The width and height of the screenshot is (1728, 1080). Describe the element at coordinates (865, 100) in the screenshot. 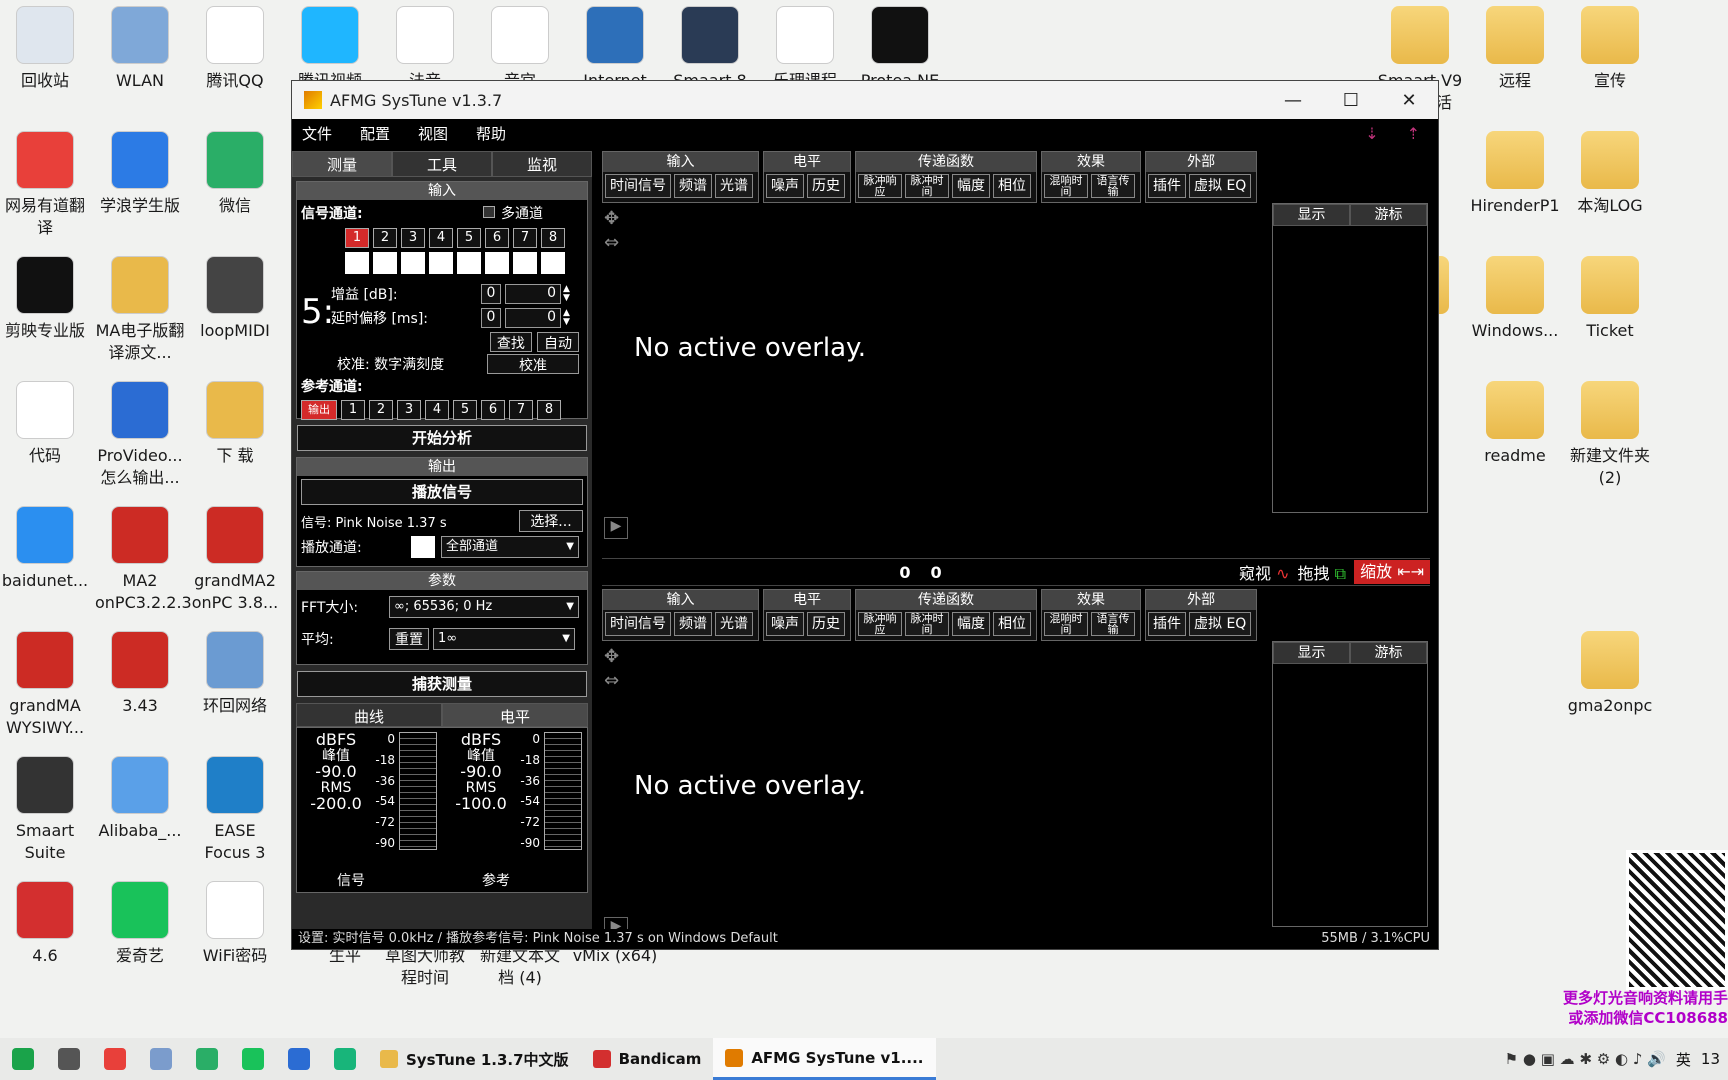

I see `title-bar: AFMG SysTune v1.3.7 — ☐ ✕` at that location.